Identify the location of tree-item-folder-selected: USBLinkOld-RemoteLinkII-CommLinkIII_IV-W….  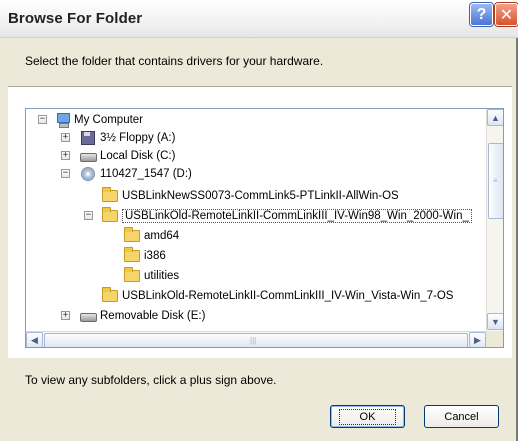
(287, 216).